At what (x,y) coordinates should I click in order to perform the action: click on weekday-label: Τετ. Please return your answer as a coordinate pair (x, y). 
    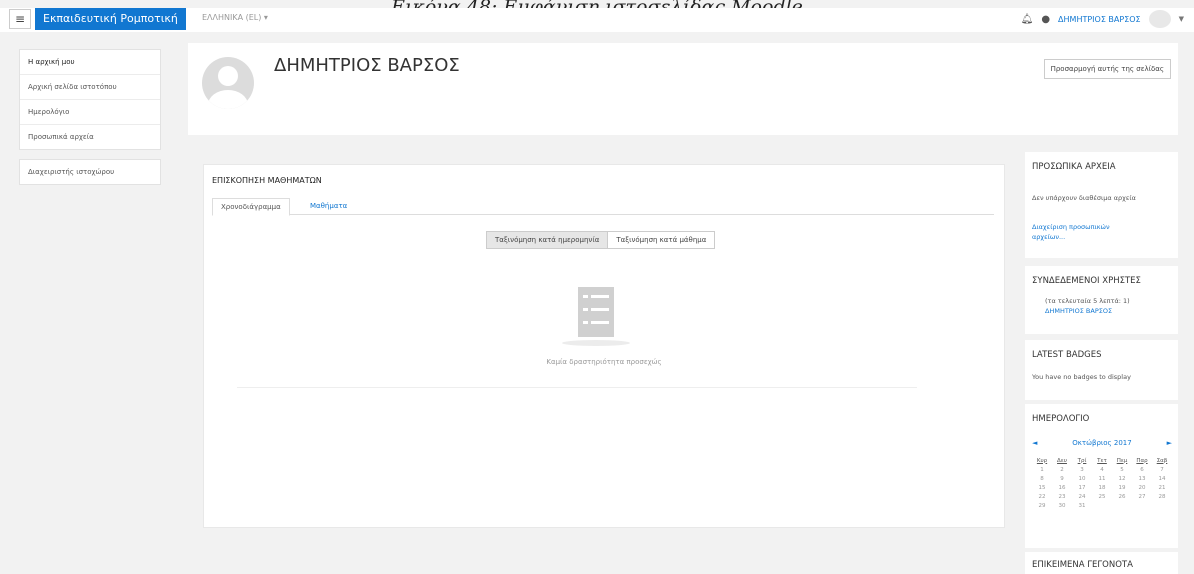
    Looking at the image, I should click on (1102, 460).